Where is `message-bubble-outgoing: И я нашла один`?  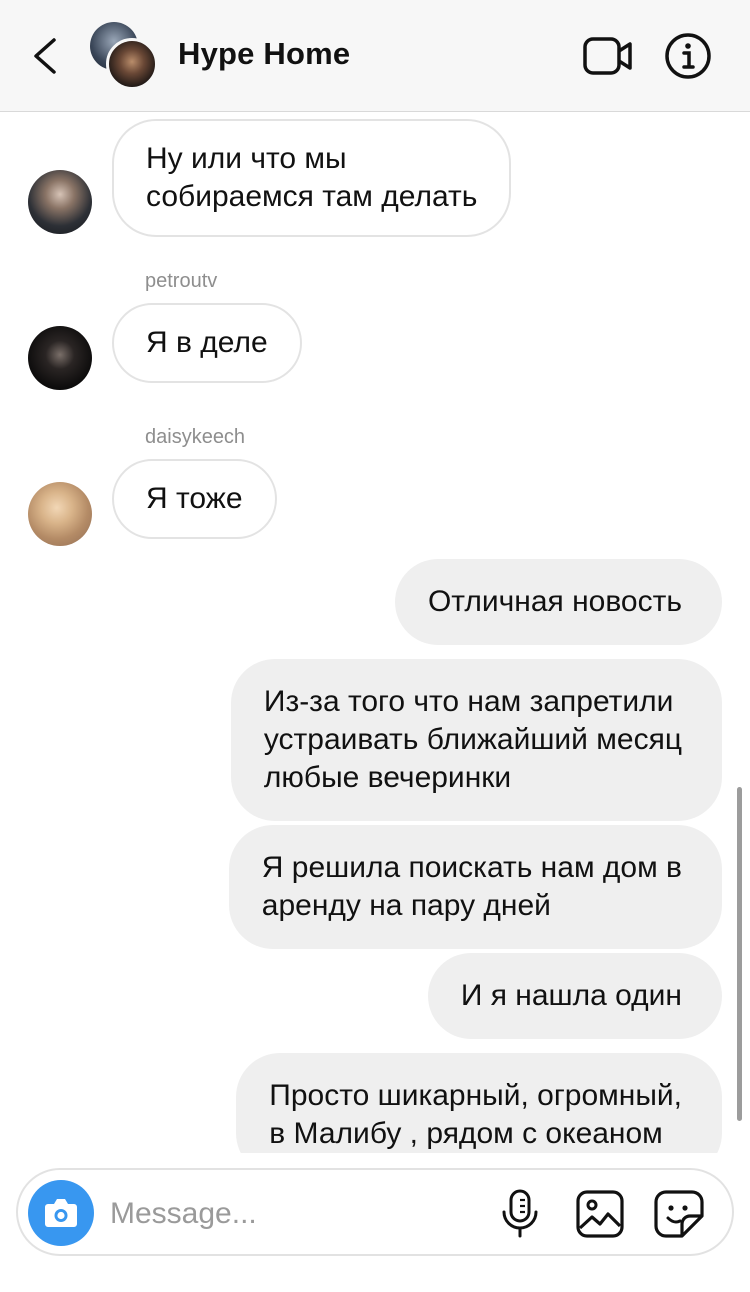
message-bubble-outgoing: И я нашла один is located at coordinates (574, 996).